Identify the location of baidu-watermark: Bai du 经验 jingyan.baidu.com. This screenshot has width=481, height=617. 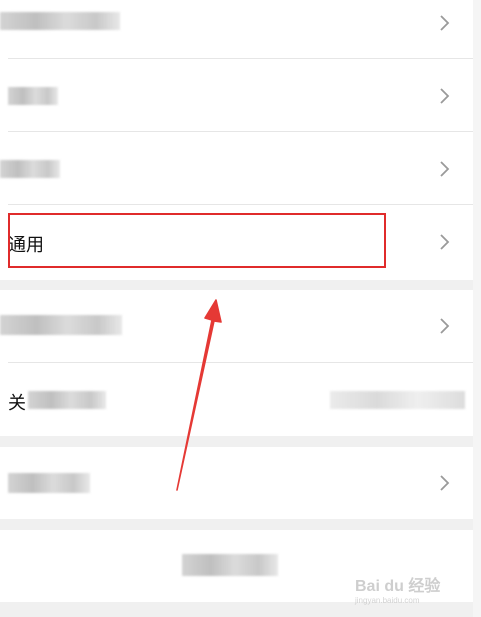
(403, 591).